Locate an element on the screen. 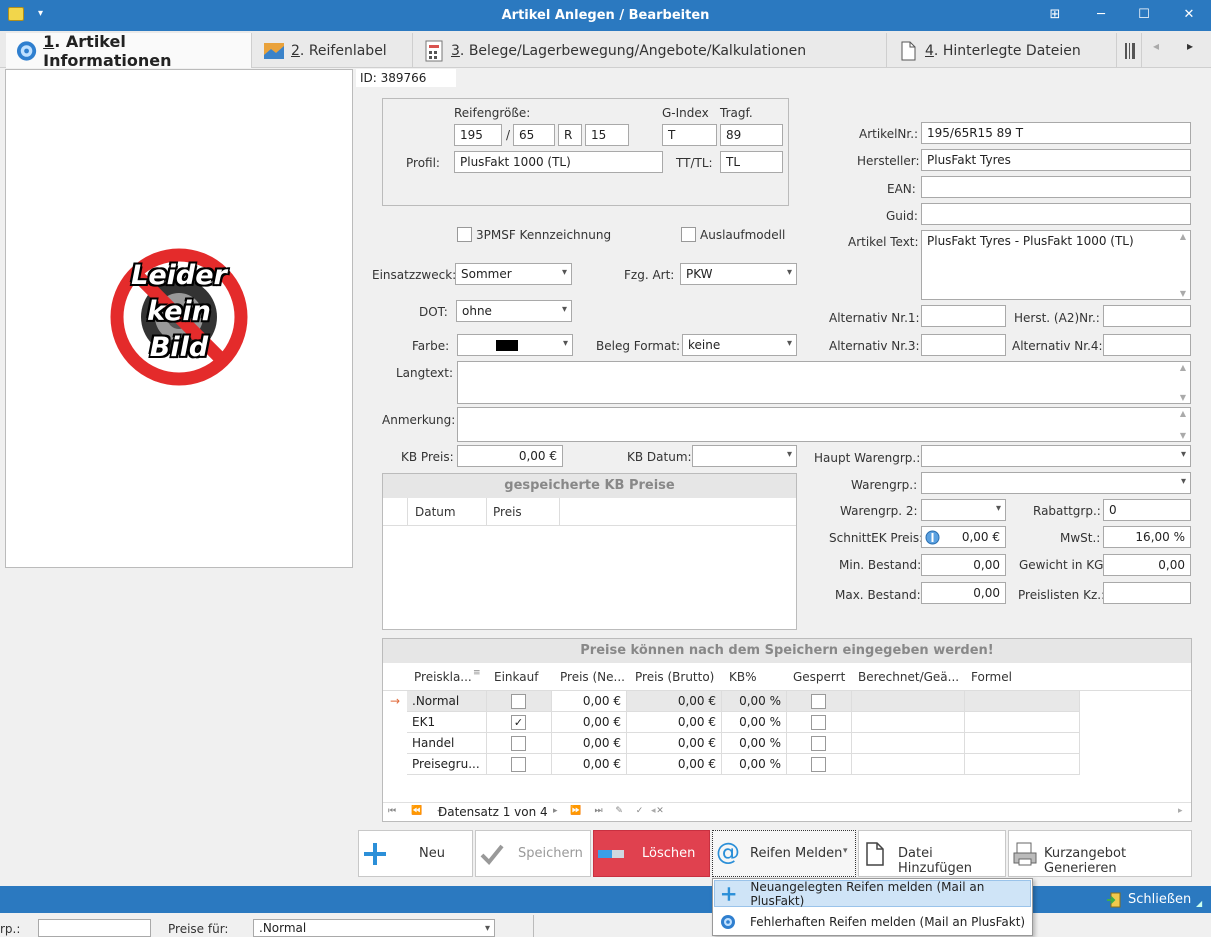 This screenshot has height=937, width=1211. guid-input is located at coordinates (1056, 214).